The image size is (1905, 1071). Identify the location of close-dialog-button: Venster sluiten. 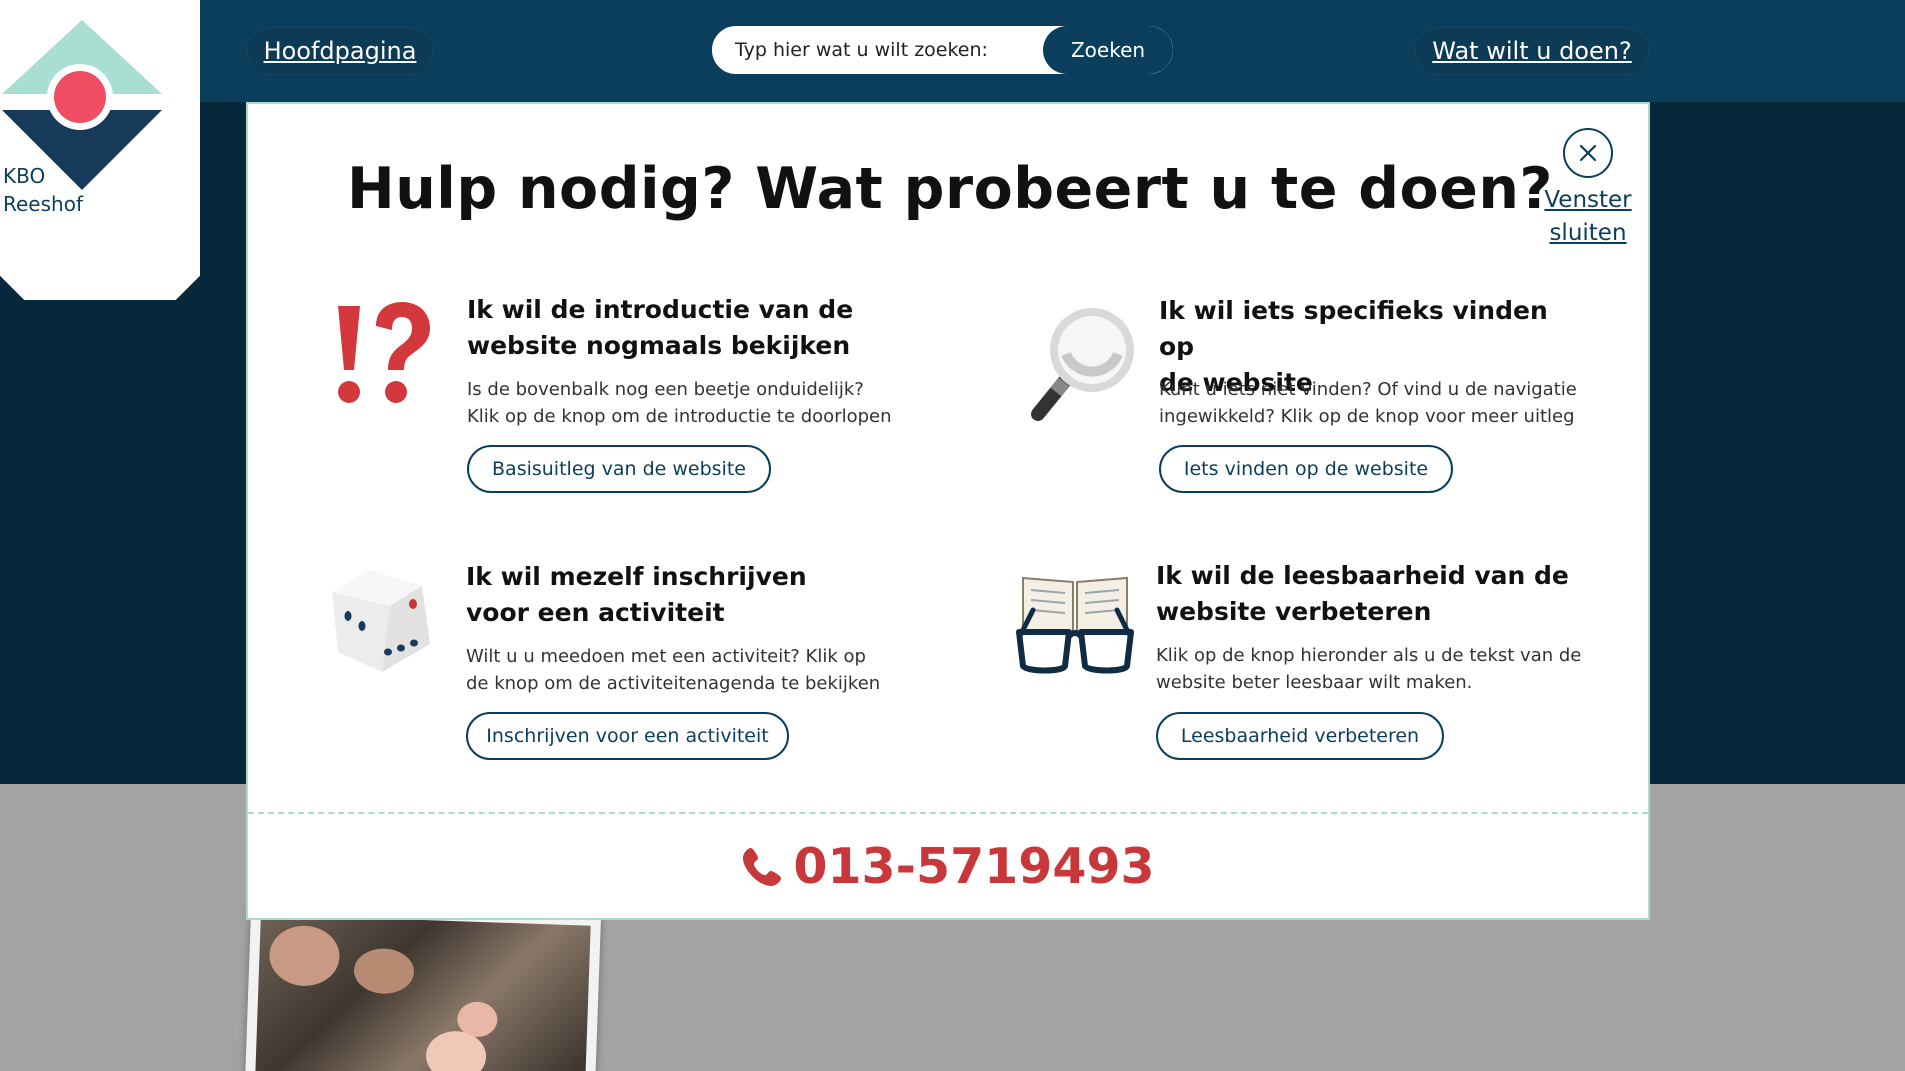
(1588, 189).